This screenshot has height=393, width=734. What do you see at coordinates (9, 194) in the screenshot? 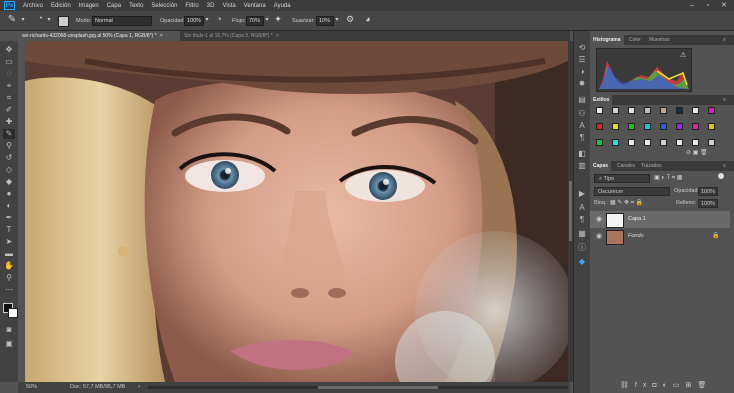
I see `blur-tool-icon: ●` at bounding box center [9, 194].